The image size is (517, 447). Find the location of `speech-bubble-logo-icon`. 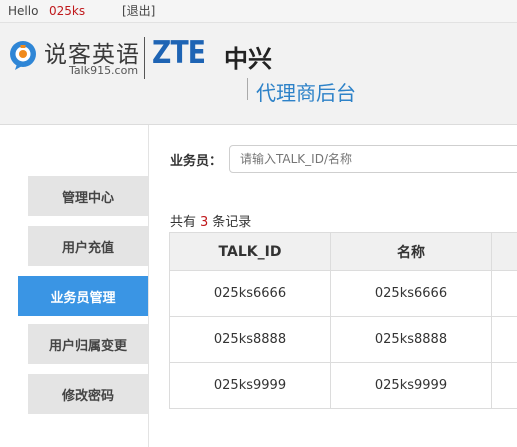

speech-bubble-logo-icon is located at coordinates (23, 55).